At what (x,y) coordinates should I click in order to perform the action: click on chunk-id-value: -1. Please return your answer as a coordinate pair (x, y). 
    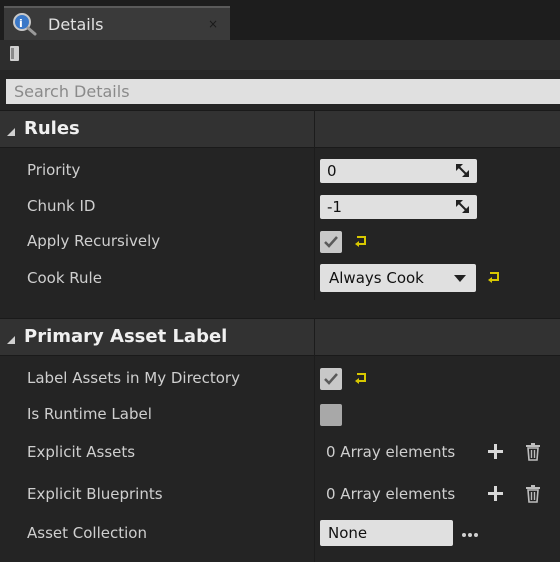
    Looking at the image, I should click on (334, 207).